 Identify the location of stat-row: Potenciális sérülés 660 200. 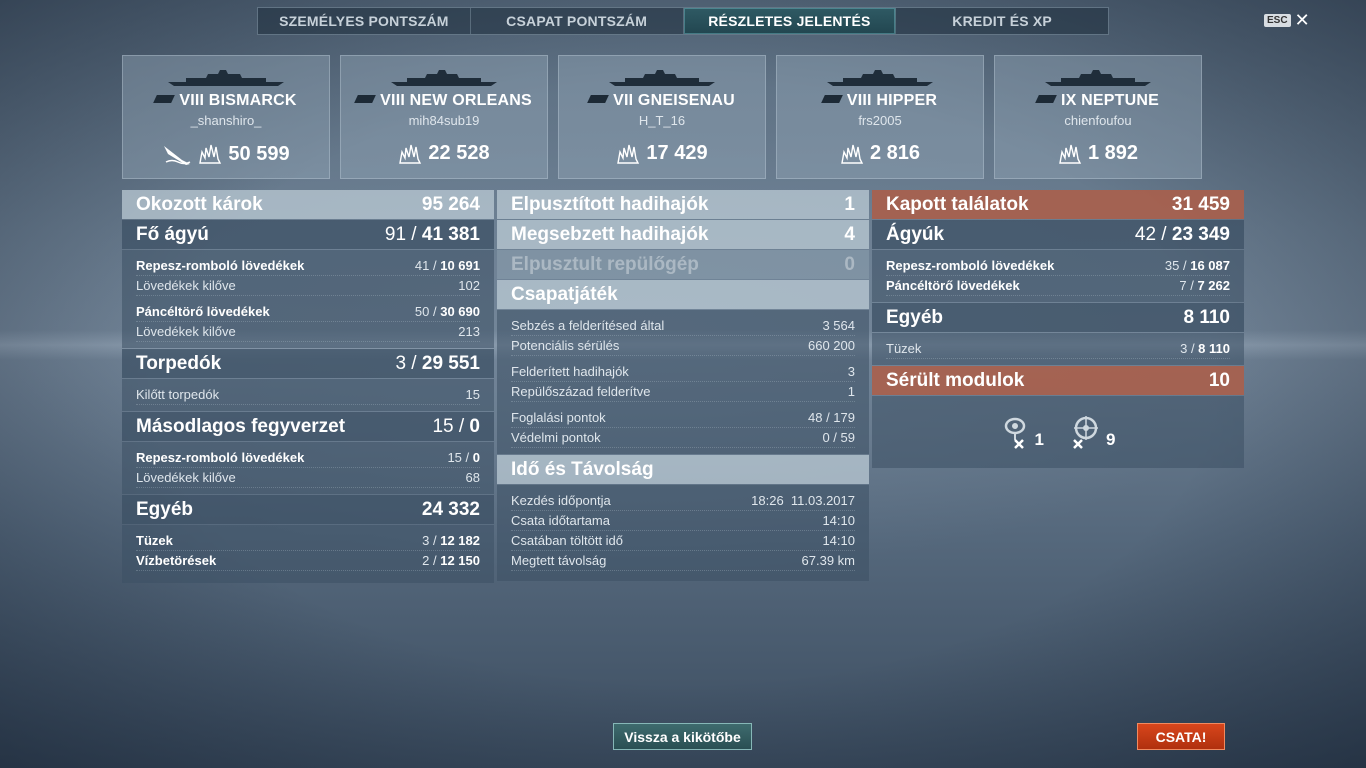
(683, 346).